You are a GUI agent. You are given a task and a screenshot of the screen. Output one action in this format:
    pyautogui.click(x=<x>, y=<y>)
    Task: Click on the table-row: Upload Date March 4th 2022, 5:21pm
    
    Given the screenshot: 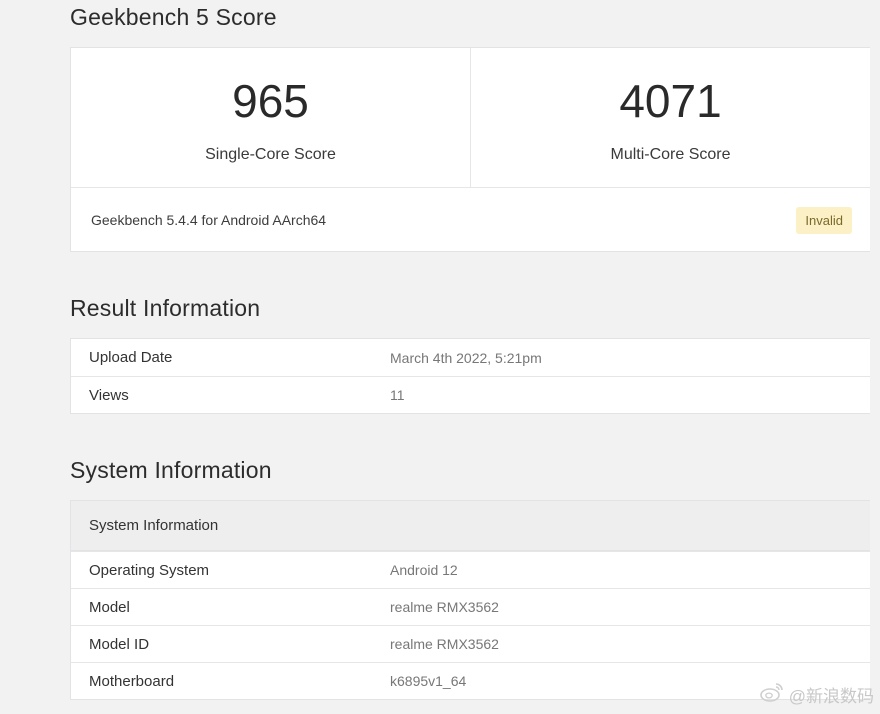 What is the action you would take?
    pyautogui.click(x=470, y=357)
    